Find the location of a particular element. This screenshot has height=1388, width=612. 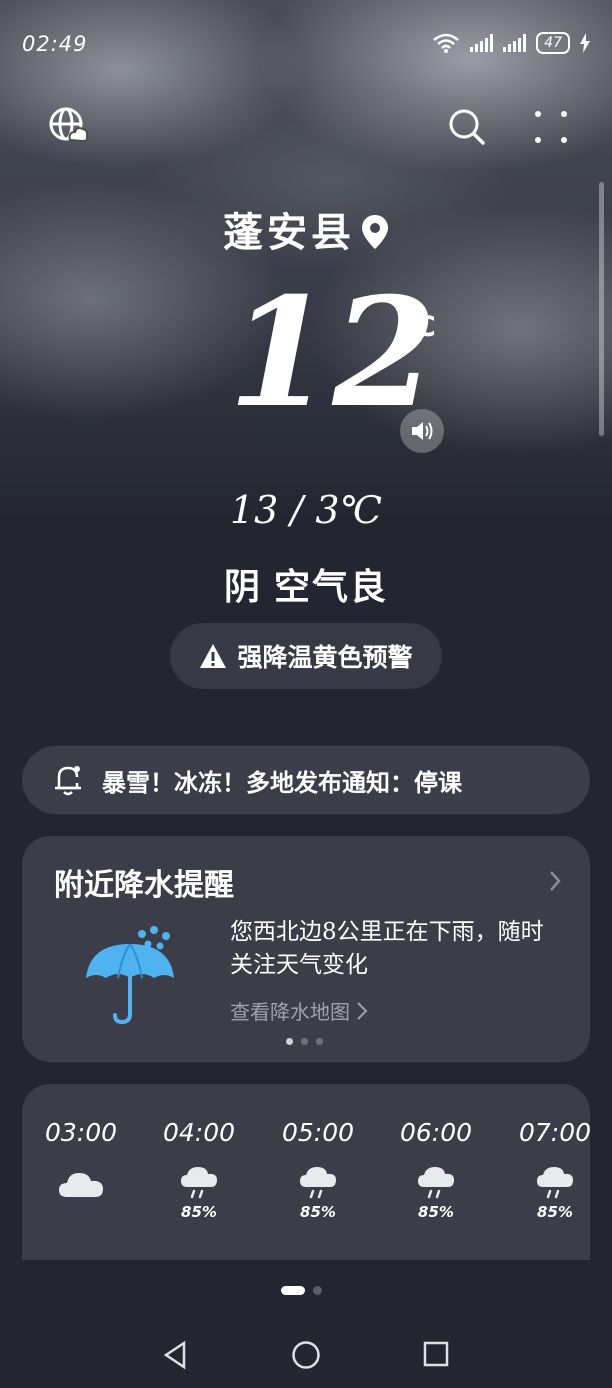

hourly-item: 07:00 85% is located at coordinates (545, 1169).